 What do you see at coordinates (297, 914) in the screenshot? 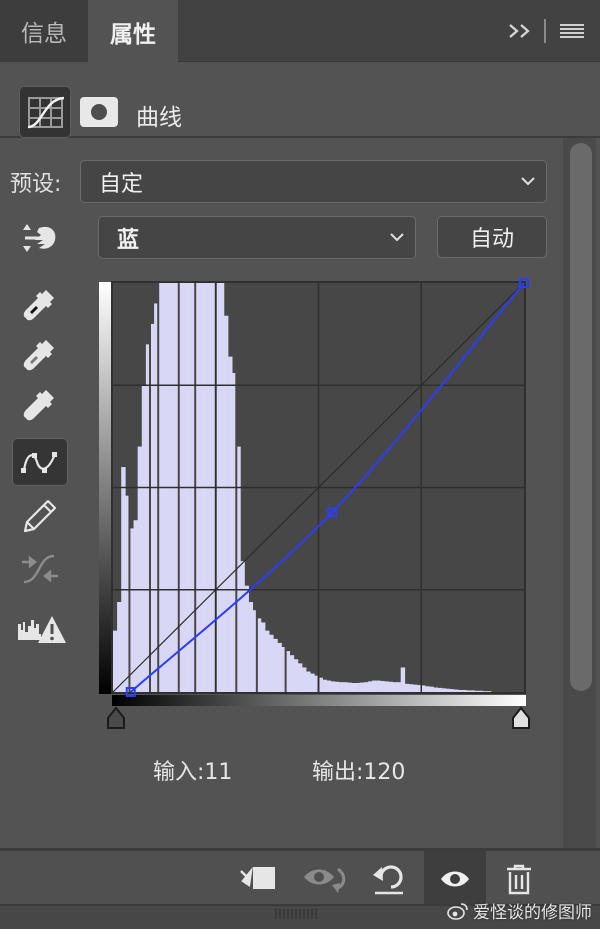
I see `resize-grip` at bounding box center [297, 914].